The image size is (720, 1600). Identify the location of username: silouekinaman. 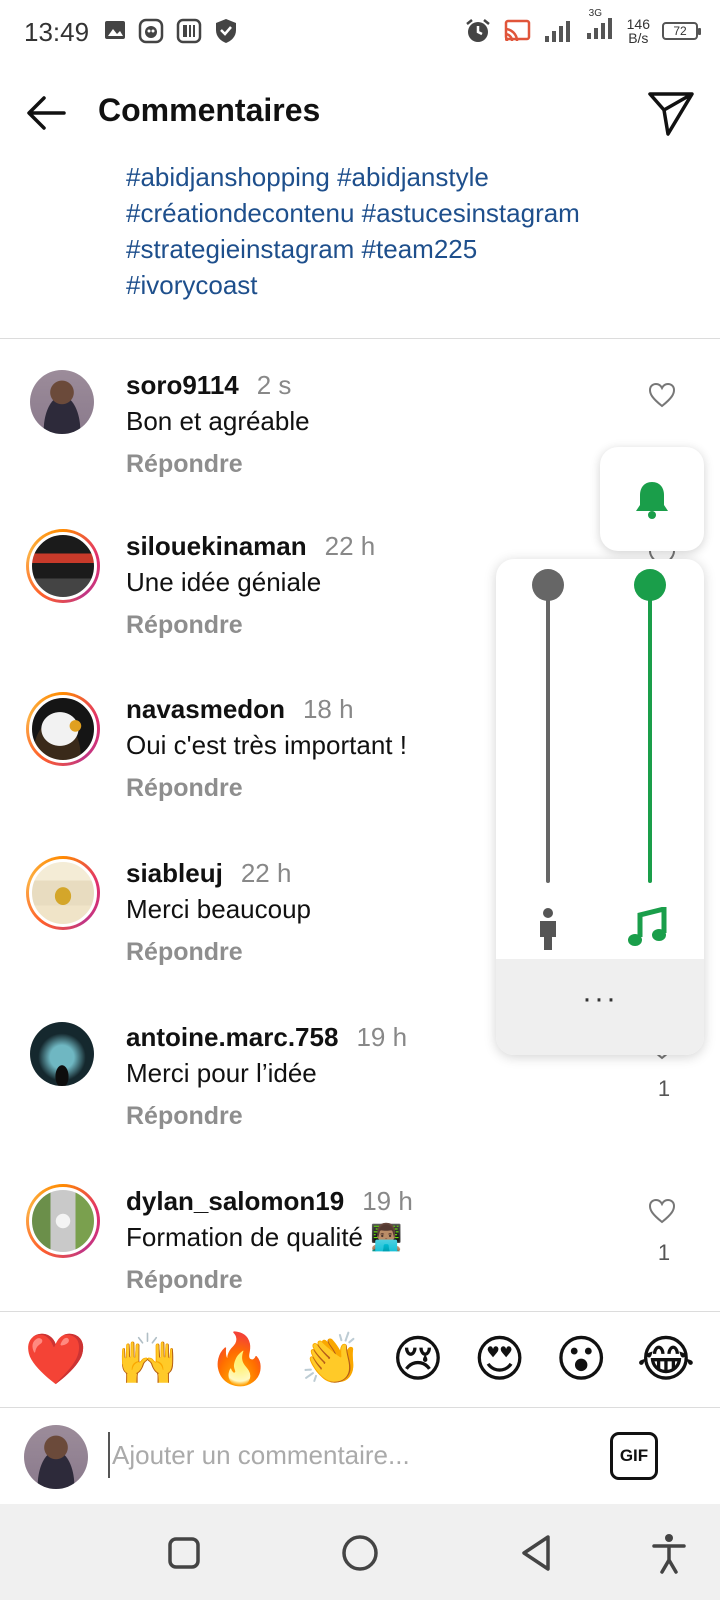
(216, 546).